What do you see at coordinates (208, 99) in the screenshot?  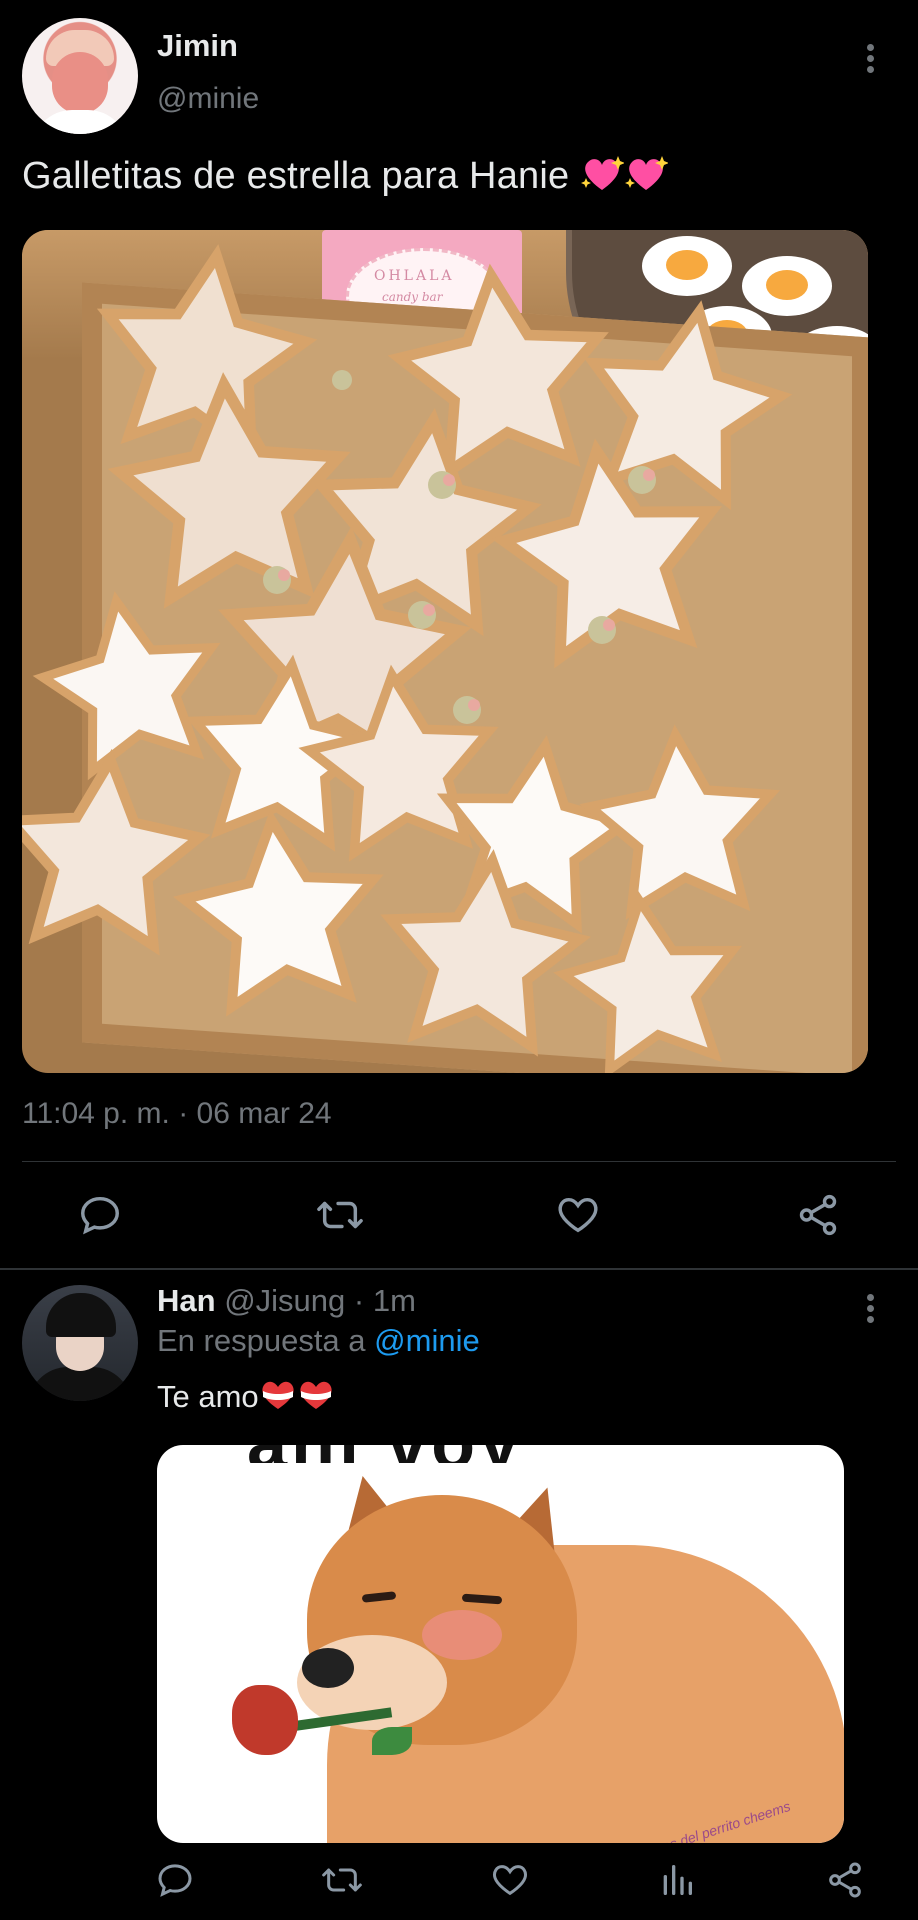 I see `author-handle: @minie` at bounding box center [208, 99].